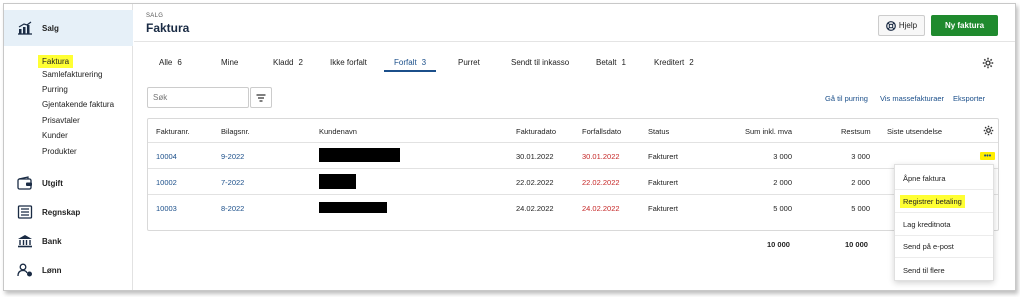 The image size is (1020, 297). Describe the element at coordinates (914, 131) in the screenshot. I see `col-siste-utsendelse: Siste utsendelse` at that location.